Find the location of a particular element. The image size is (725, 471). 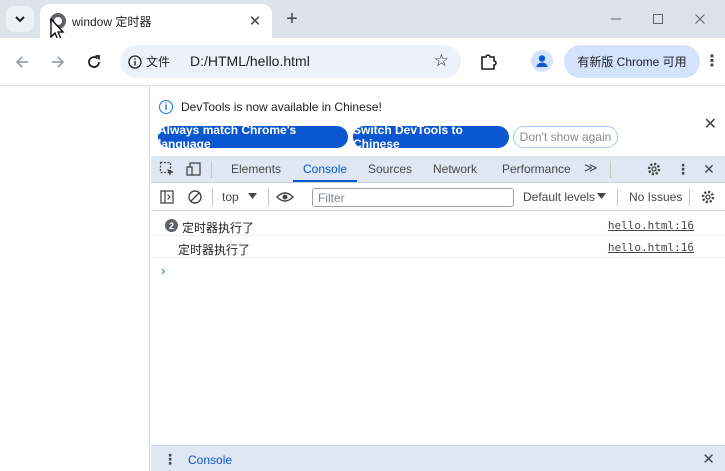

browser-toolbar: 文件 D:/HTML/hello.html ☆ 有新版 Chrome 可用 ⋮ is located at coordinates (362, 61).